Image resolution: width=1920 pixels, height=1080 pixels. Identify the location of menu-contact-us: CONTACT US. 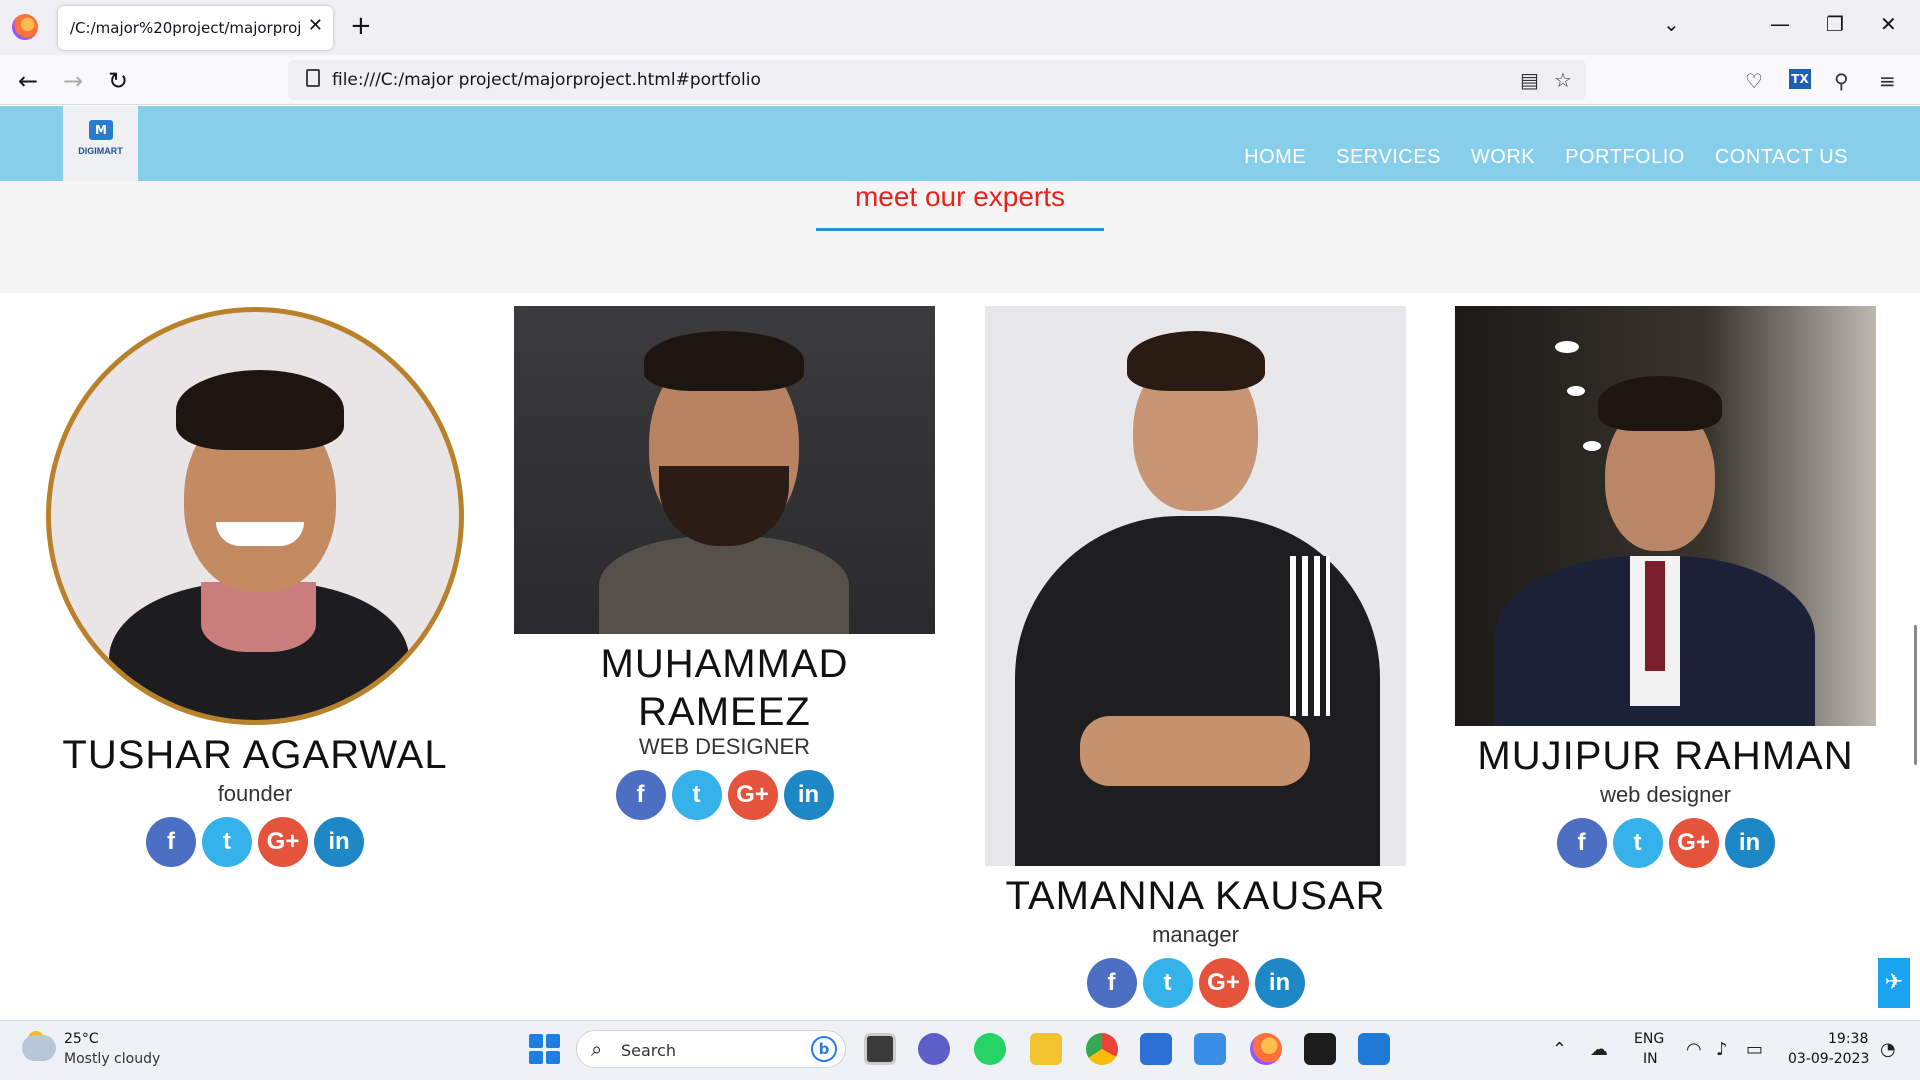
(1781, 157).